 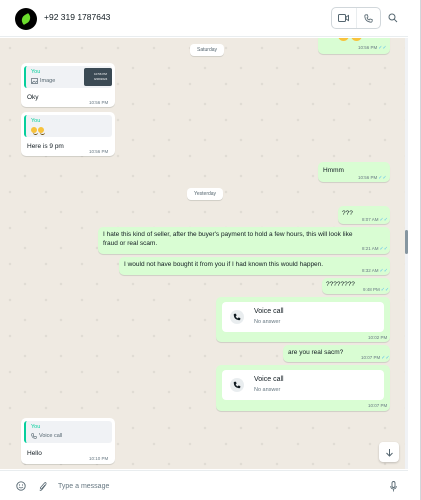 I want to click on search-button, so click(x=393, y=18).